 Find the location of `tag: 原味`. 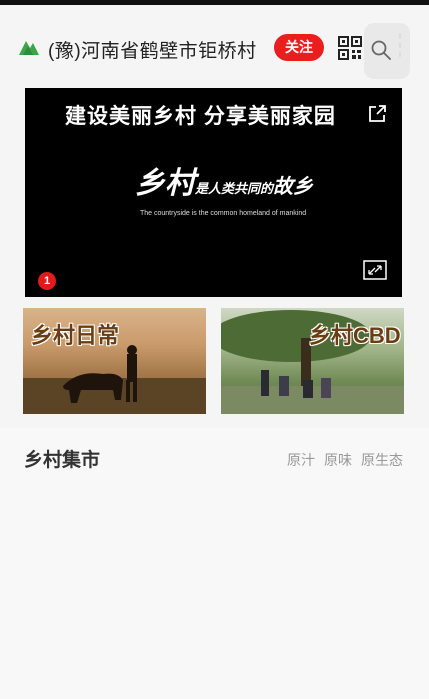

tag: 原味 is located at coordinates (338, 460).